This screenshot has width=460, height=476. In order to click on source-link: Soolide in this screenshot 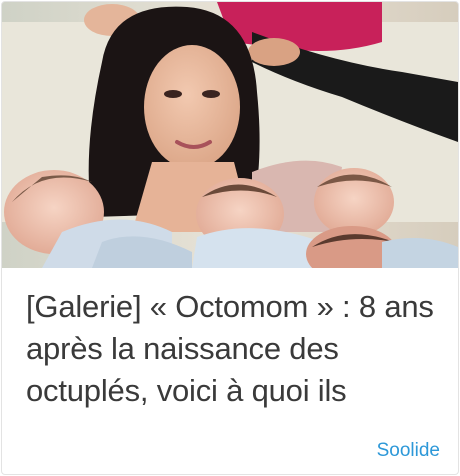, I will do `click(408, 451)`.